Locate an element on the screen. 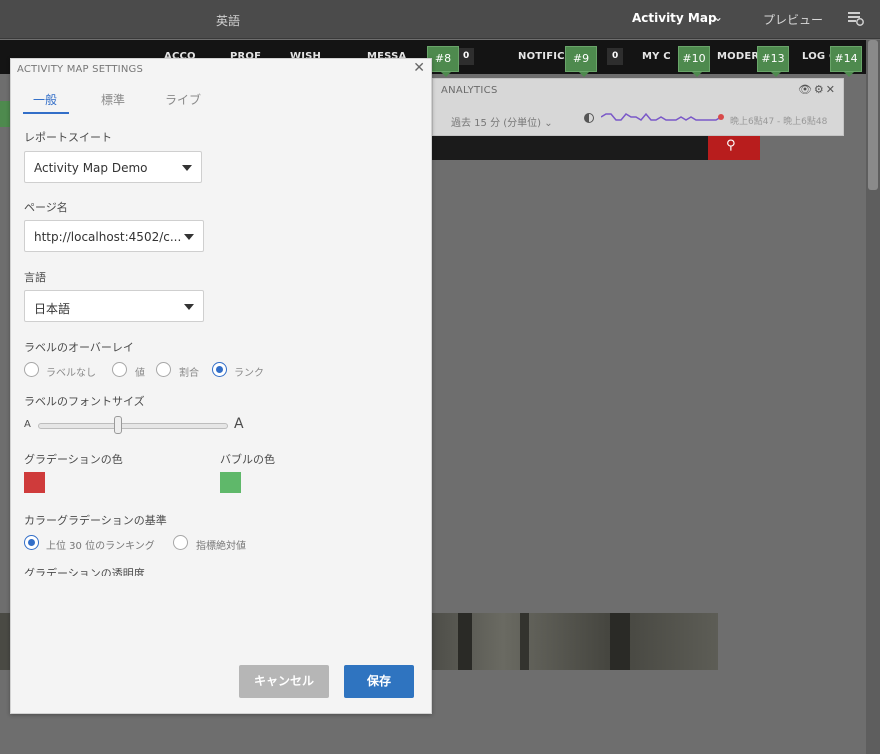  preview-button: プレビュー is located at coordinates (793, 19).